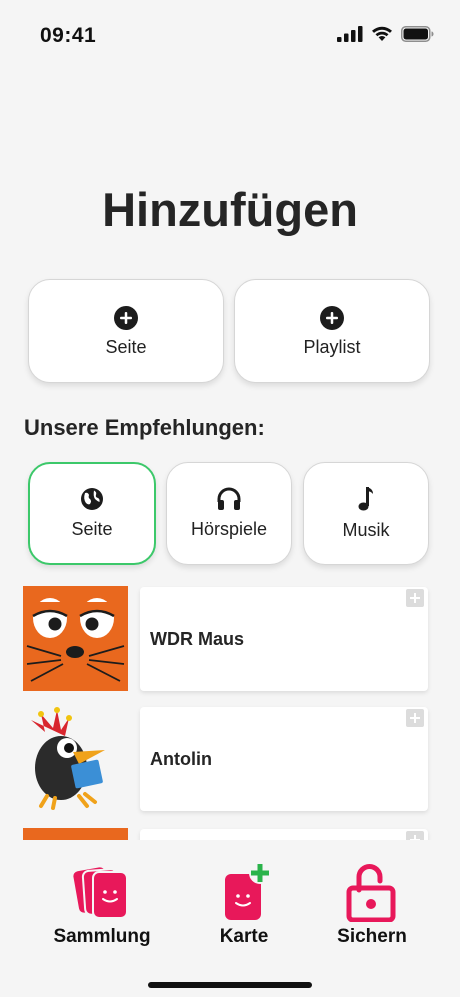  I want to click on category-hoerspiele-button: Hörspiele, so click(229, 513).